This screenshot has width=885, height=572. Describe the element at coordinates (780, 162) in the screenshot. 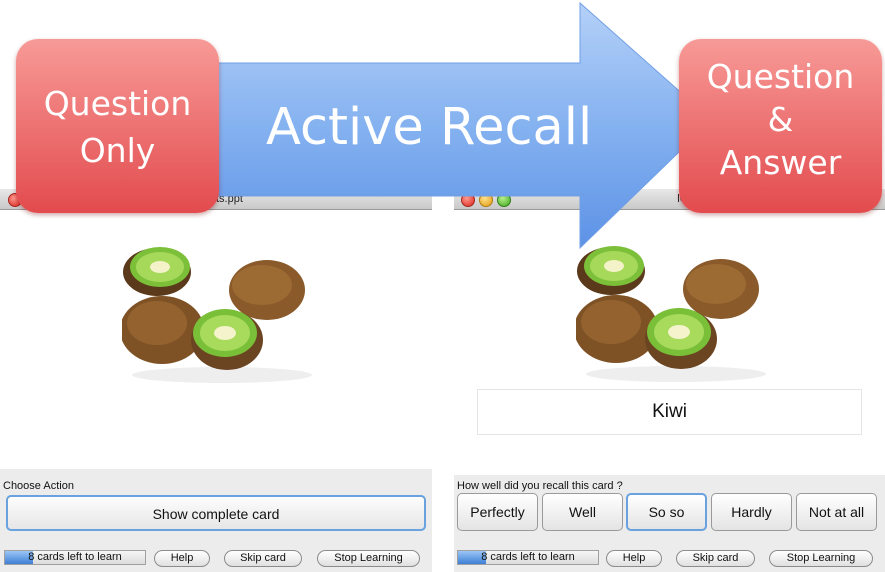

I see `callout-line: Answer` at that location.